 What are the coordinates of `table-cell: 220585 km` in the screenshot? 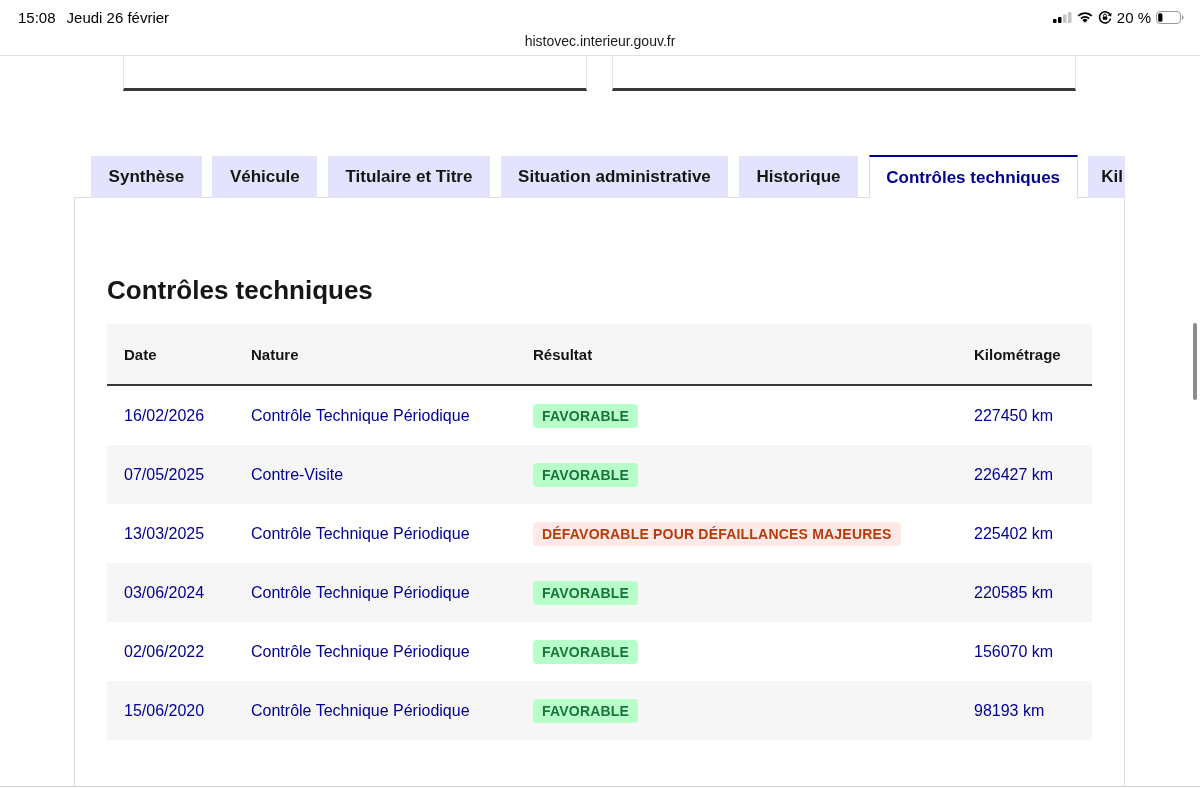 It's located at (1014, 592).